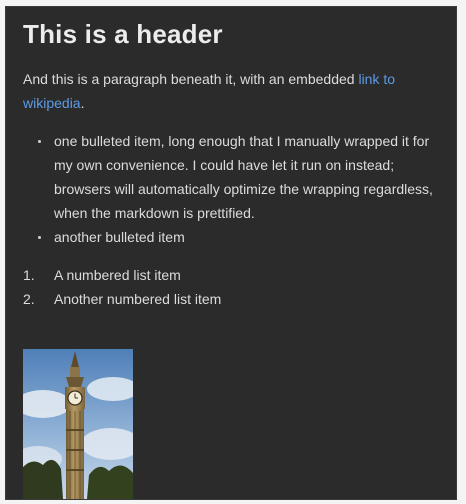 This screenshot has width=466, height=504. What do you see at coordinates (119, 237) in the screenshot?
I see `list-item-text: another bulleted item` at bounding box center [119, 237].